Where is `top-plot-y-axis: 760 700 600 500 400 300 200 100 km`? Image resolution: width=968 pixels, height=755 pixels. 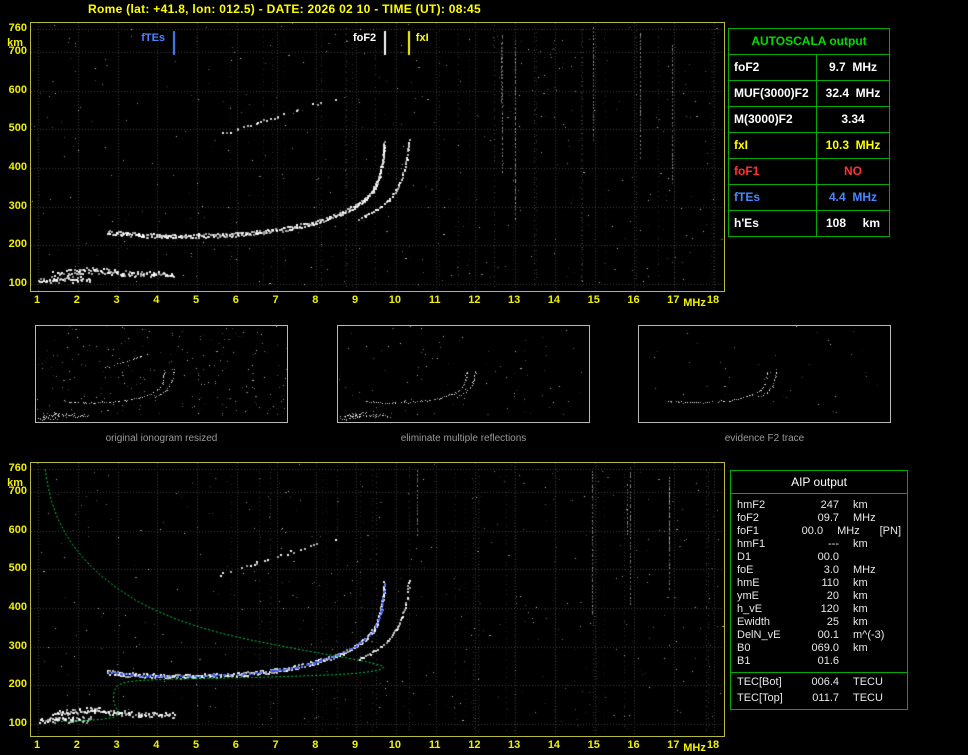
top-plot-y-axis: 760 700 600 500 400 300 200 100 km is located at coordinates (14, 157).